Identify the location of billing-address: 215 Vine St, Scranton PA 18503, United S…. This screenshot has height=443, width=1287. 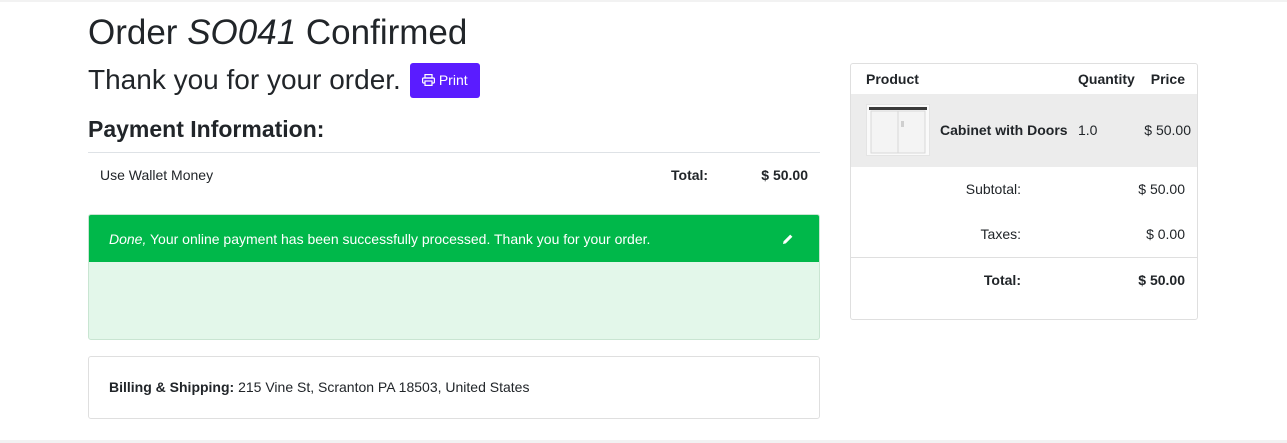
(382, 387).